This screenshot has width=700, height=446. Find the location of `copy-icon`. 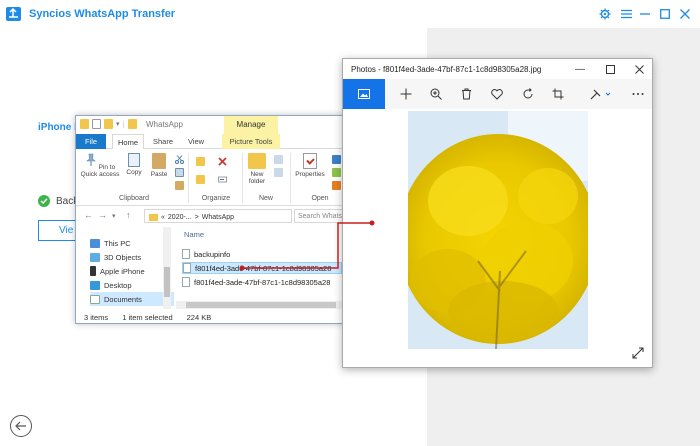

copy-icon is located at coordinates (134, 160).